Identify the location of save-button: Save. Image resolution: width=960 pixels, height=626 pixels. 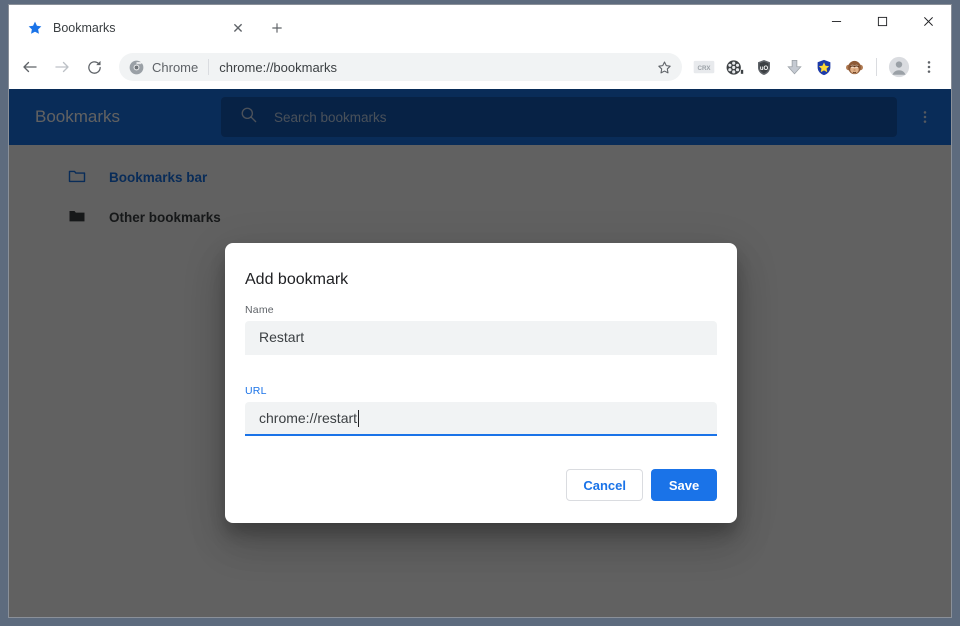
(684, 485).